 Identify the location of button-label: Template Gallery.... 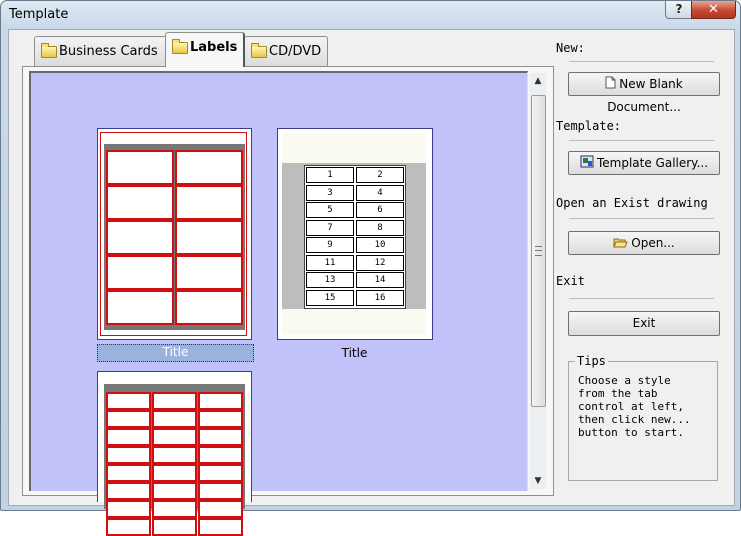
(652, 163).